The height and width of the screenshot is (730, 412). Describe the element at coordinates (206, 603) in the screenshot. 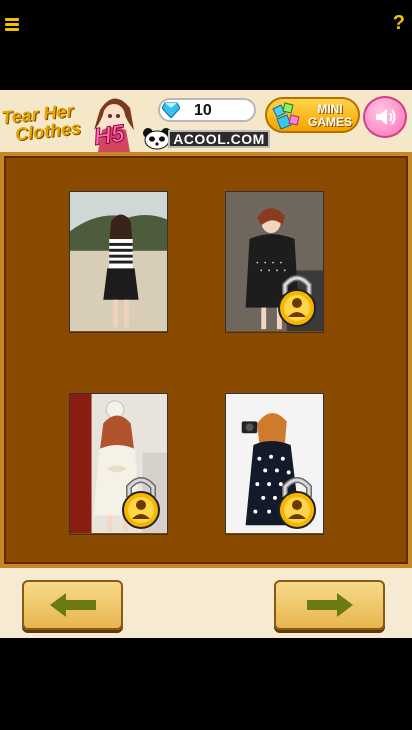

I see `footer-nav` at that location.